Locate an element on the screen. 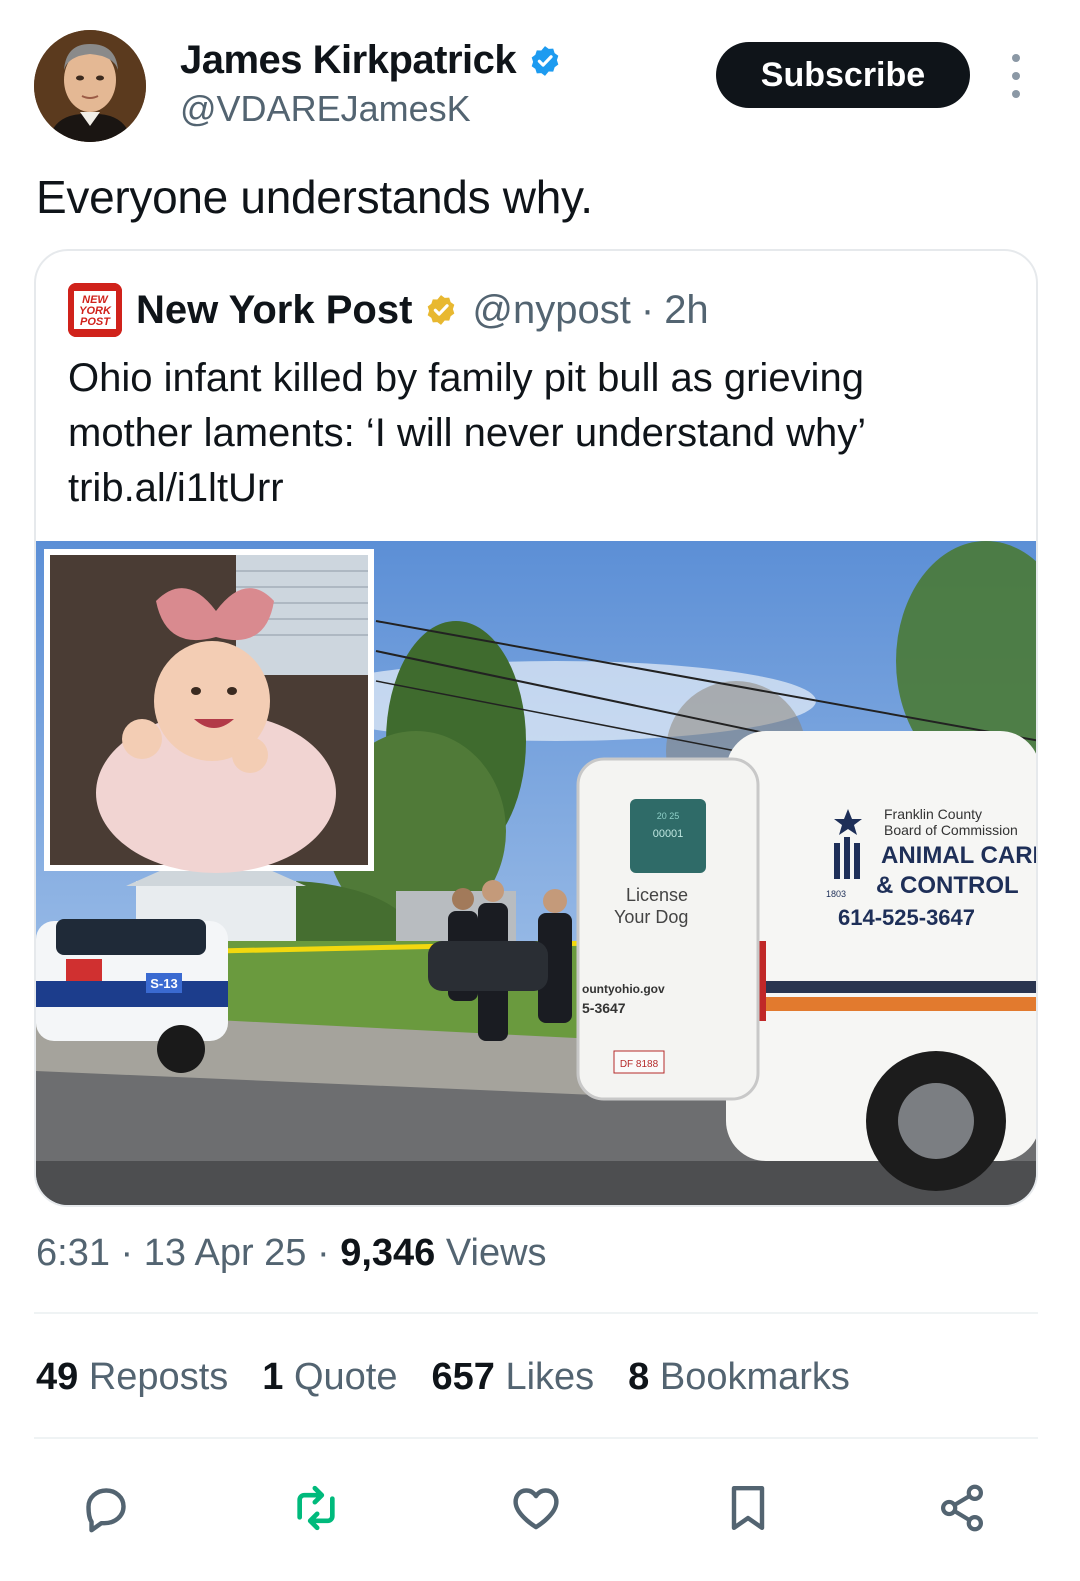 The image size is (1080, 1581). bookmark-icon is located at coordinates (748, 1508).